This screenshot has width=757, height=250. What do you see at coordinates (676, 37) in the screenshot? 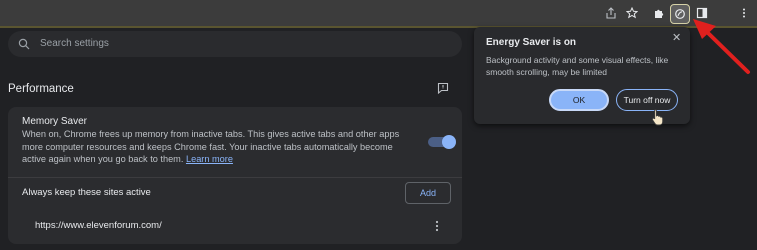
I see `close-icon: ✕` at bounding box center [676, 37].